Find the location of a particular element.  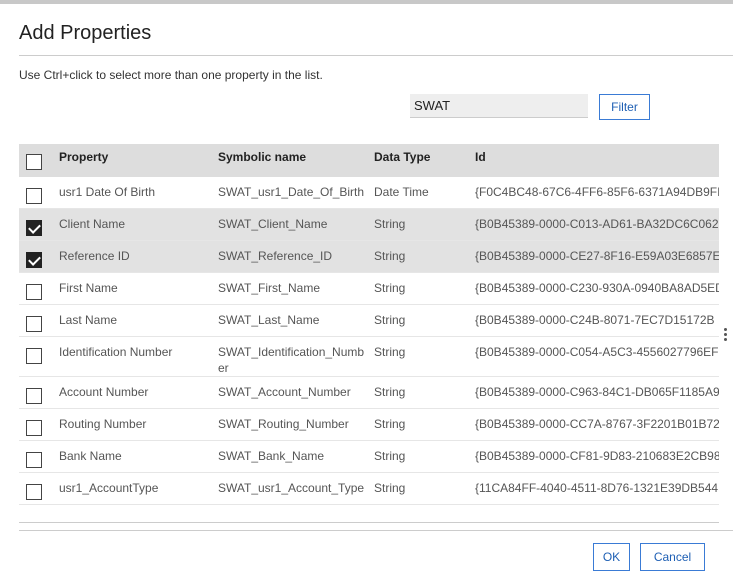

symbolic-name-cell: SWAT_First_Name is located at coordinates (269, 288).